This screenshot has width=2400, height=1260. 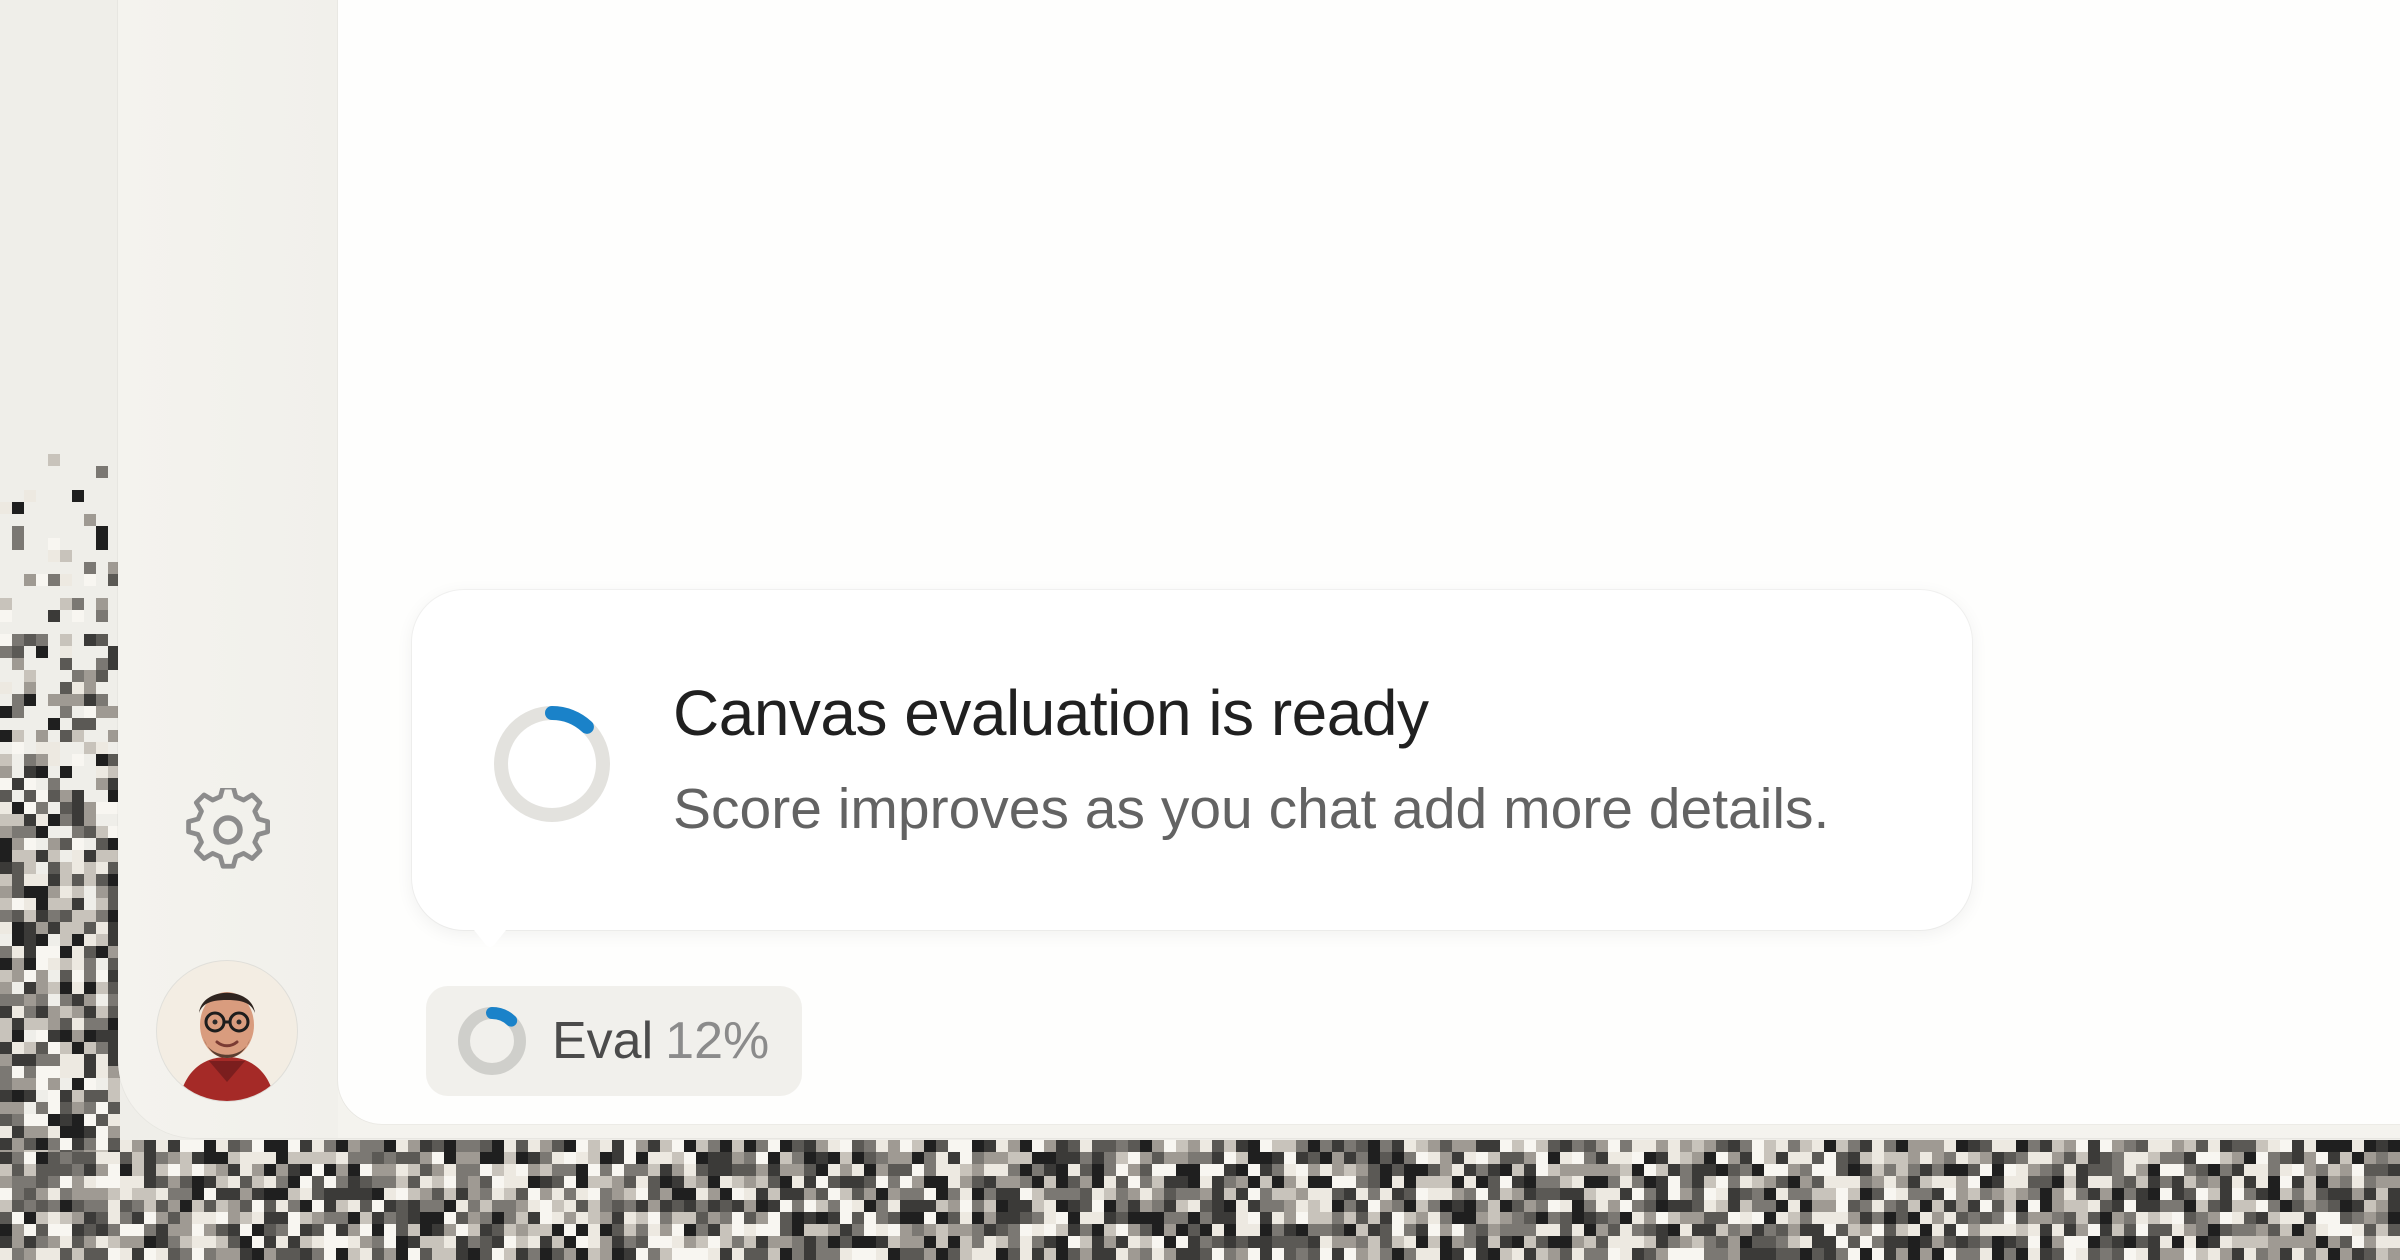 What do you see at coordinates (614, 1041) in the screenshot?
I see `eval-score-chip: Eval 12%` at bounding box center [614, 1041].